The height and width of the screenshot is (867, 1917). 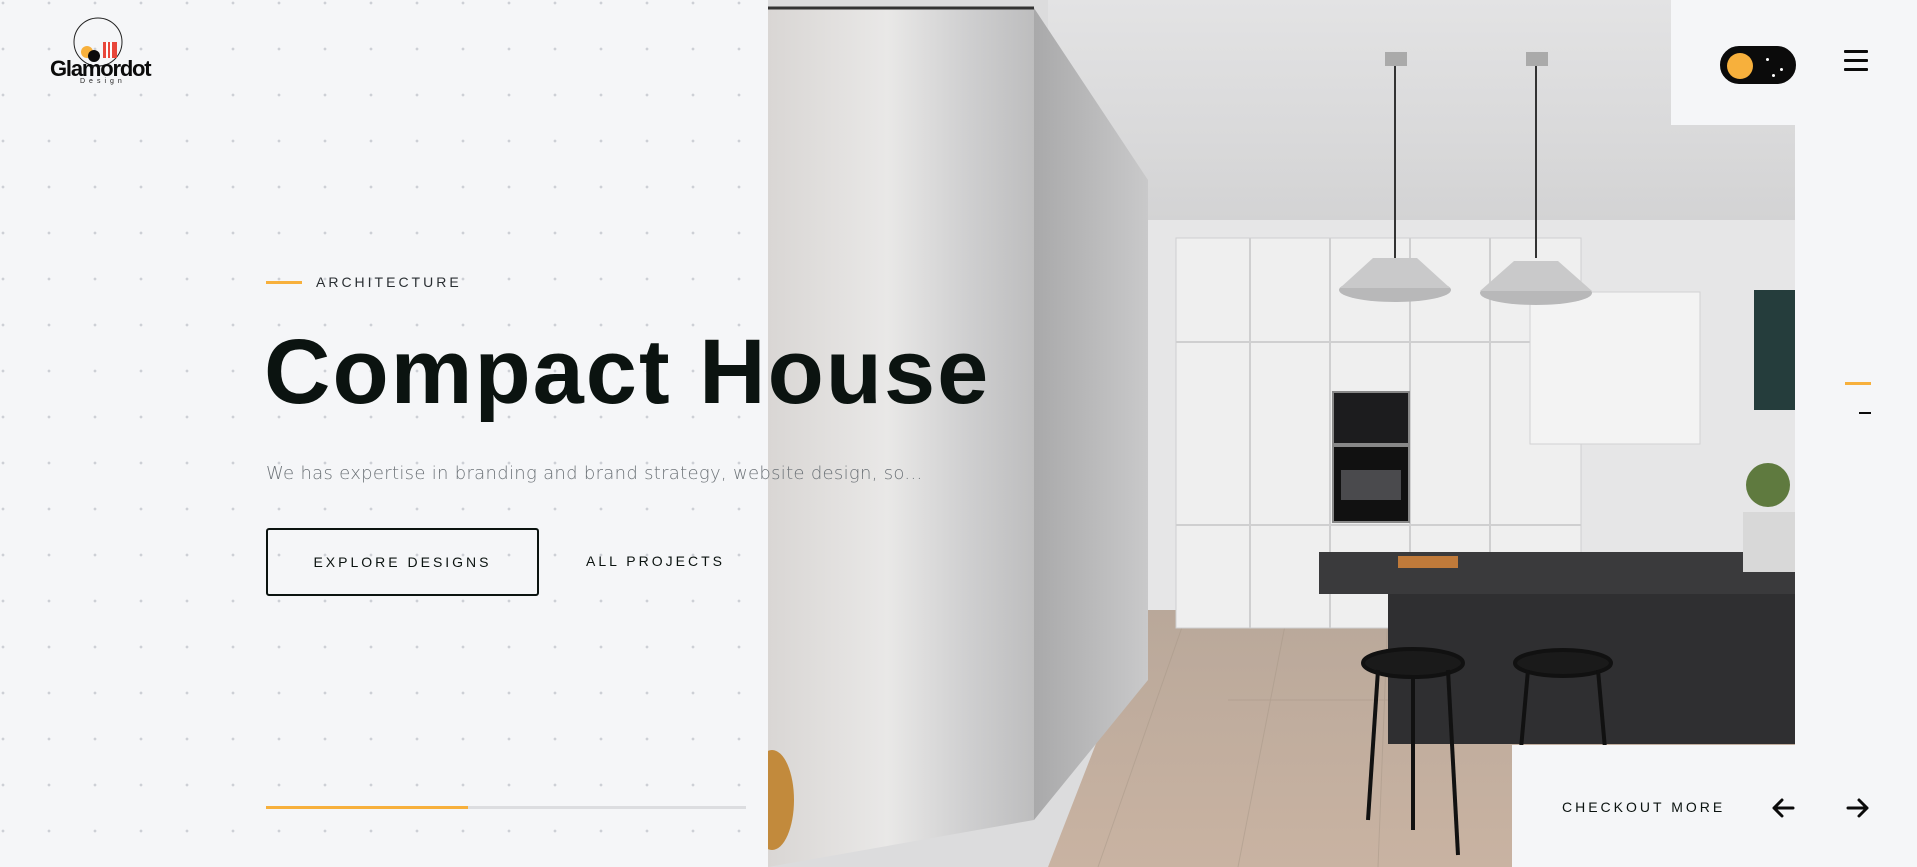 I want to click on hero-title: Compact House, so click(x=627, y=372).